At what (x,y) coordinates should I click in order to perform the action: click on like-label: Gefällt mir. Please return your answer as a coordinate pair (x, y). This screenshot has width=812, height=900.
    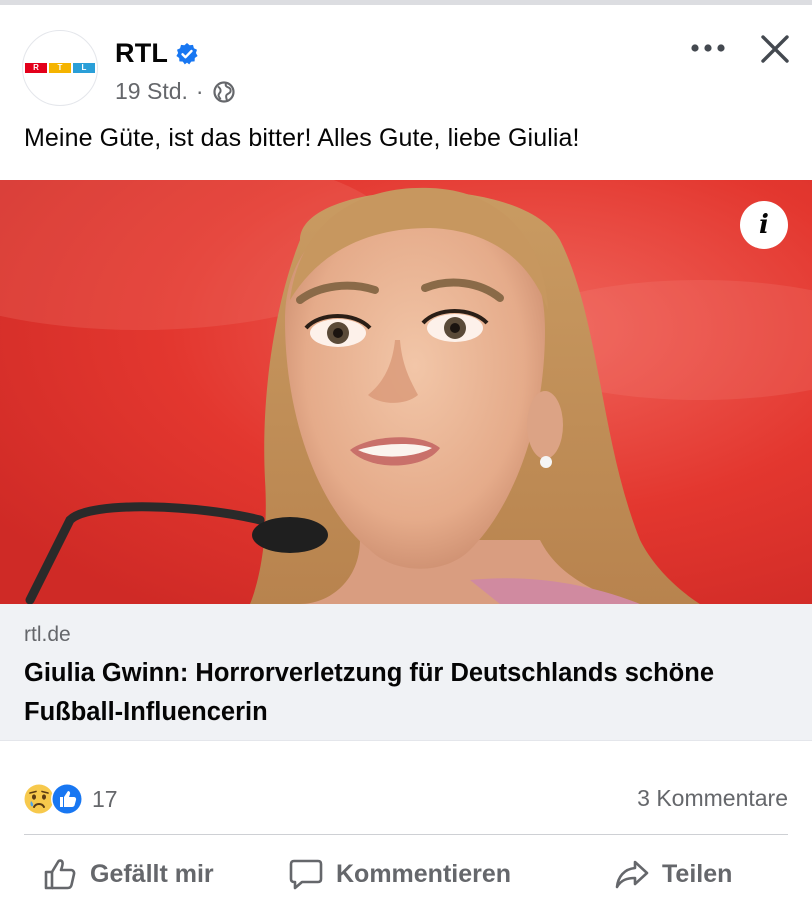
    Looking at the image, I should click on (152, 873).